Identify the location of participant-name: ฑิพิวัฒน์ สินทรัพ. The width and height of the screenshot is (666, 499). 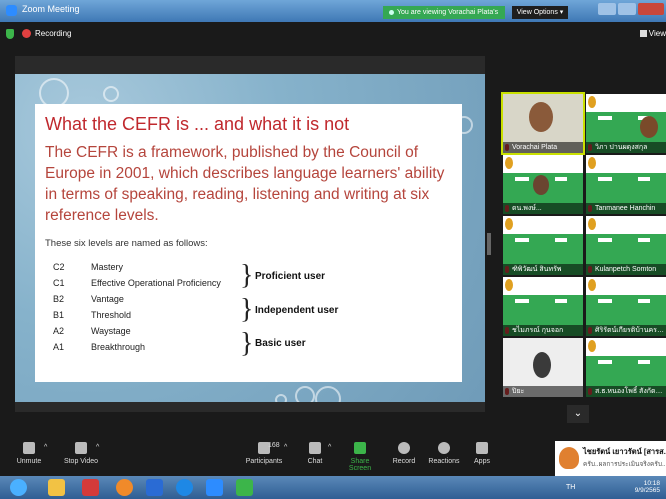
(543, 269).